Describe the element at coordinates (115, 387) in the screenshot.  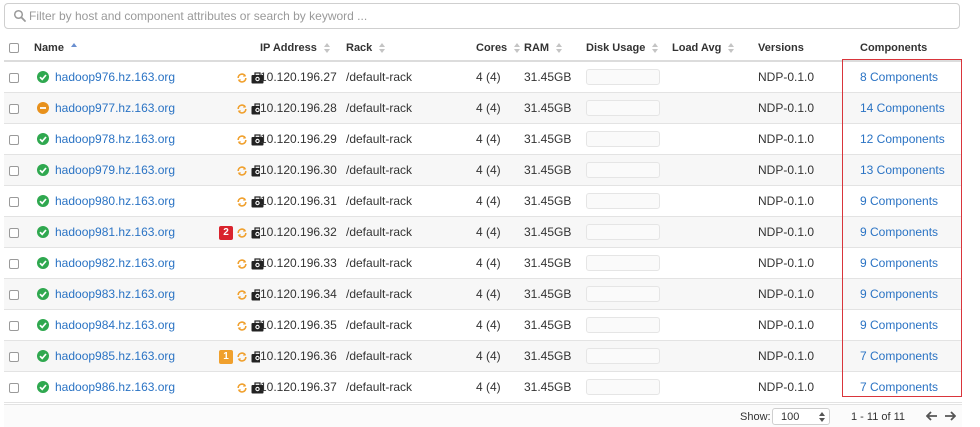
I see `host-name-link: hadoop986.hz.163.org` at that location.